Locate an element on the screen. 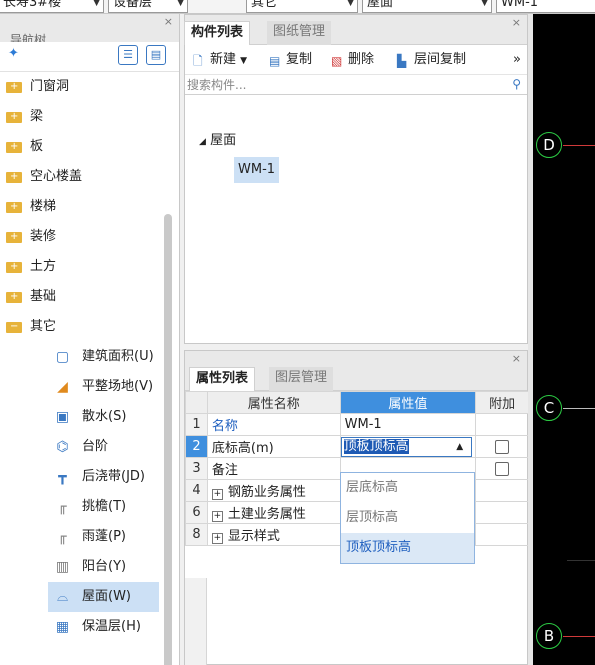 The width and height of the screenshot is (595, 665). bottom-elevation-select: 顶板顶标高 ▲ is located at coordinates (406, 446).